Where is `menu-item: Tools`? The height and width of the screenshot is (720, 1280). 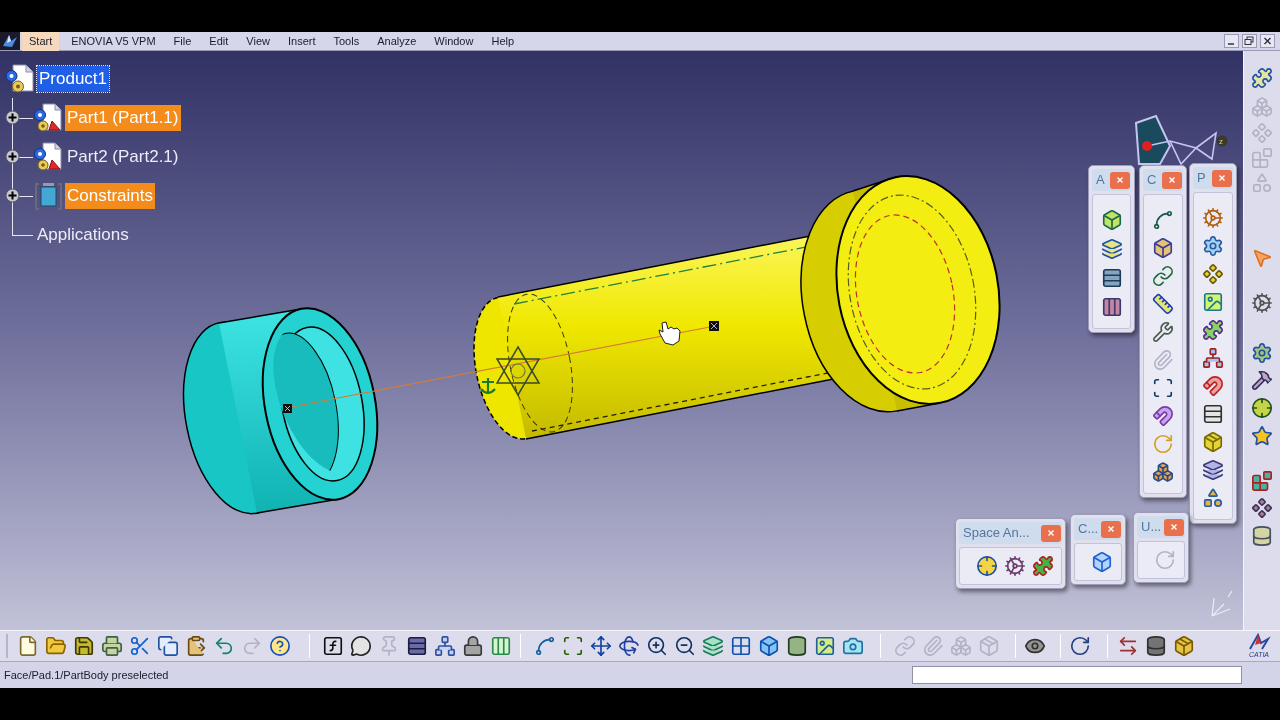 menu-item: Tools is located at coordinates (346, 41).